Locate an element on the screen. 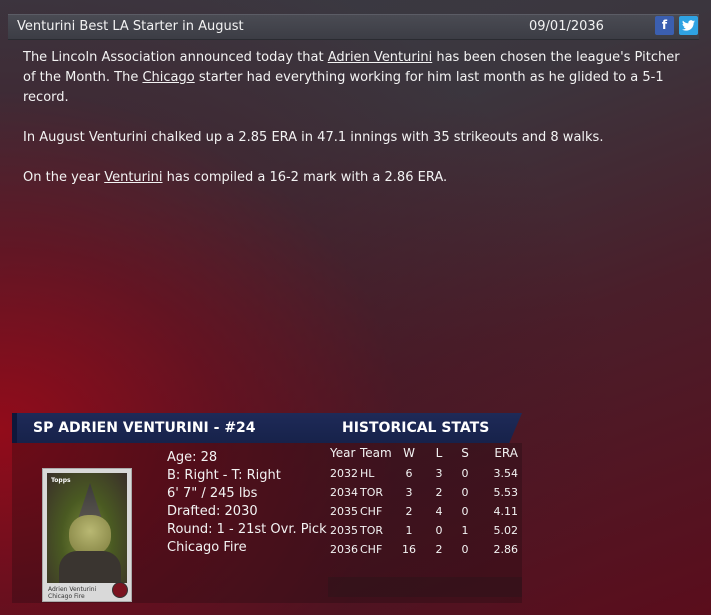 The height and width of the screenshot is (615, 711). col-header-losses: L is located at coordinates (439, 453).